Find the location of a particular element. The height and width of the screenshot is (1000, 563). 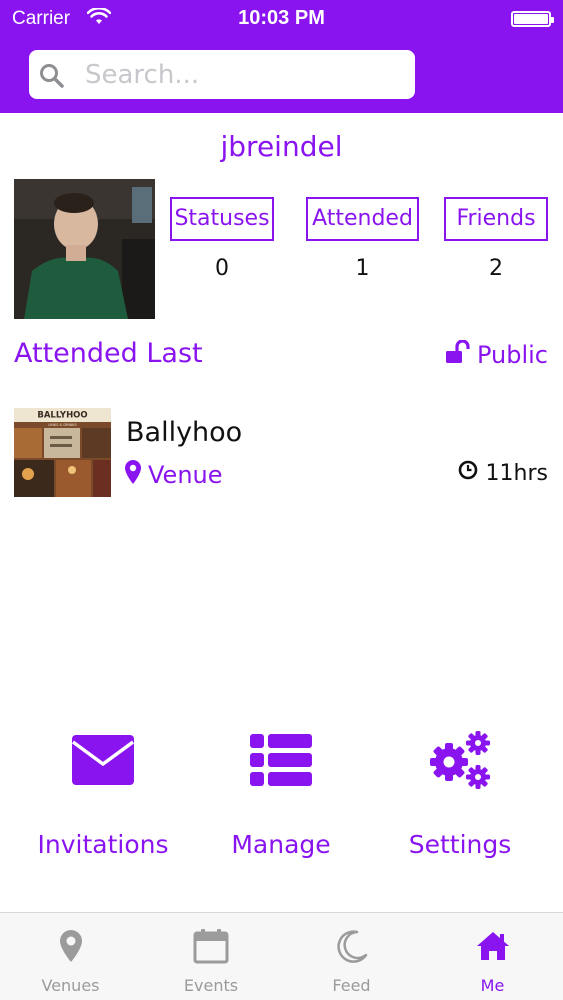

tab-bar: Venues Events Feed Me is located at coordinates (281, 956).